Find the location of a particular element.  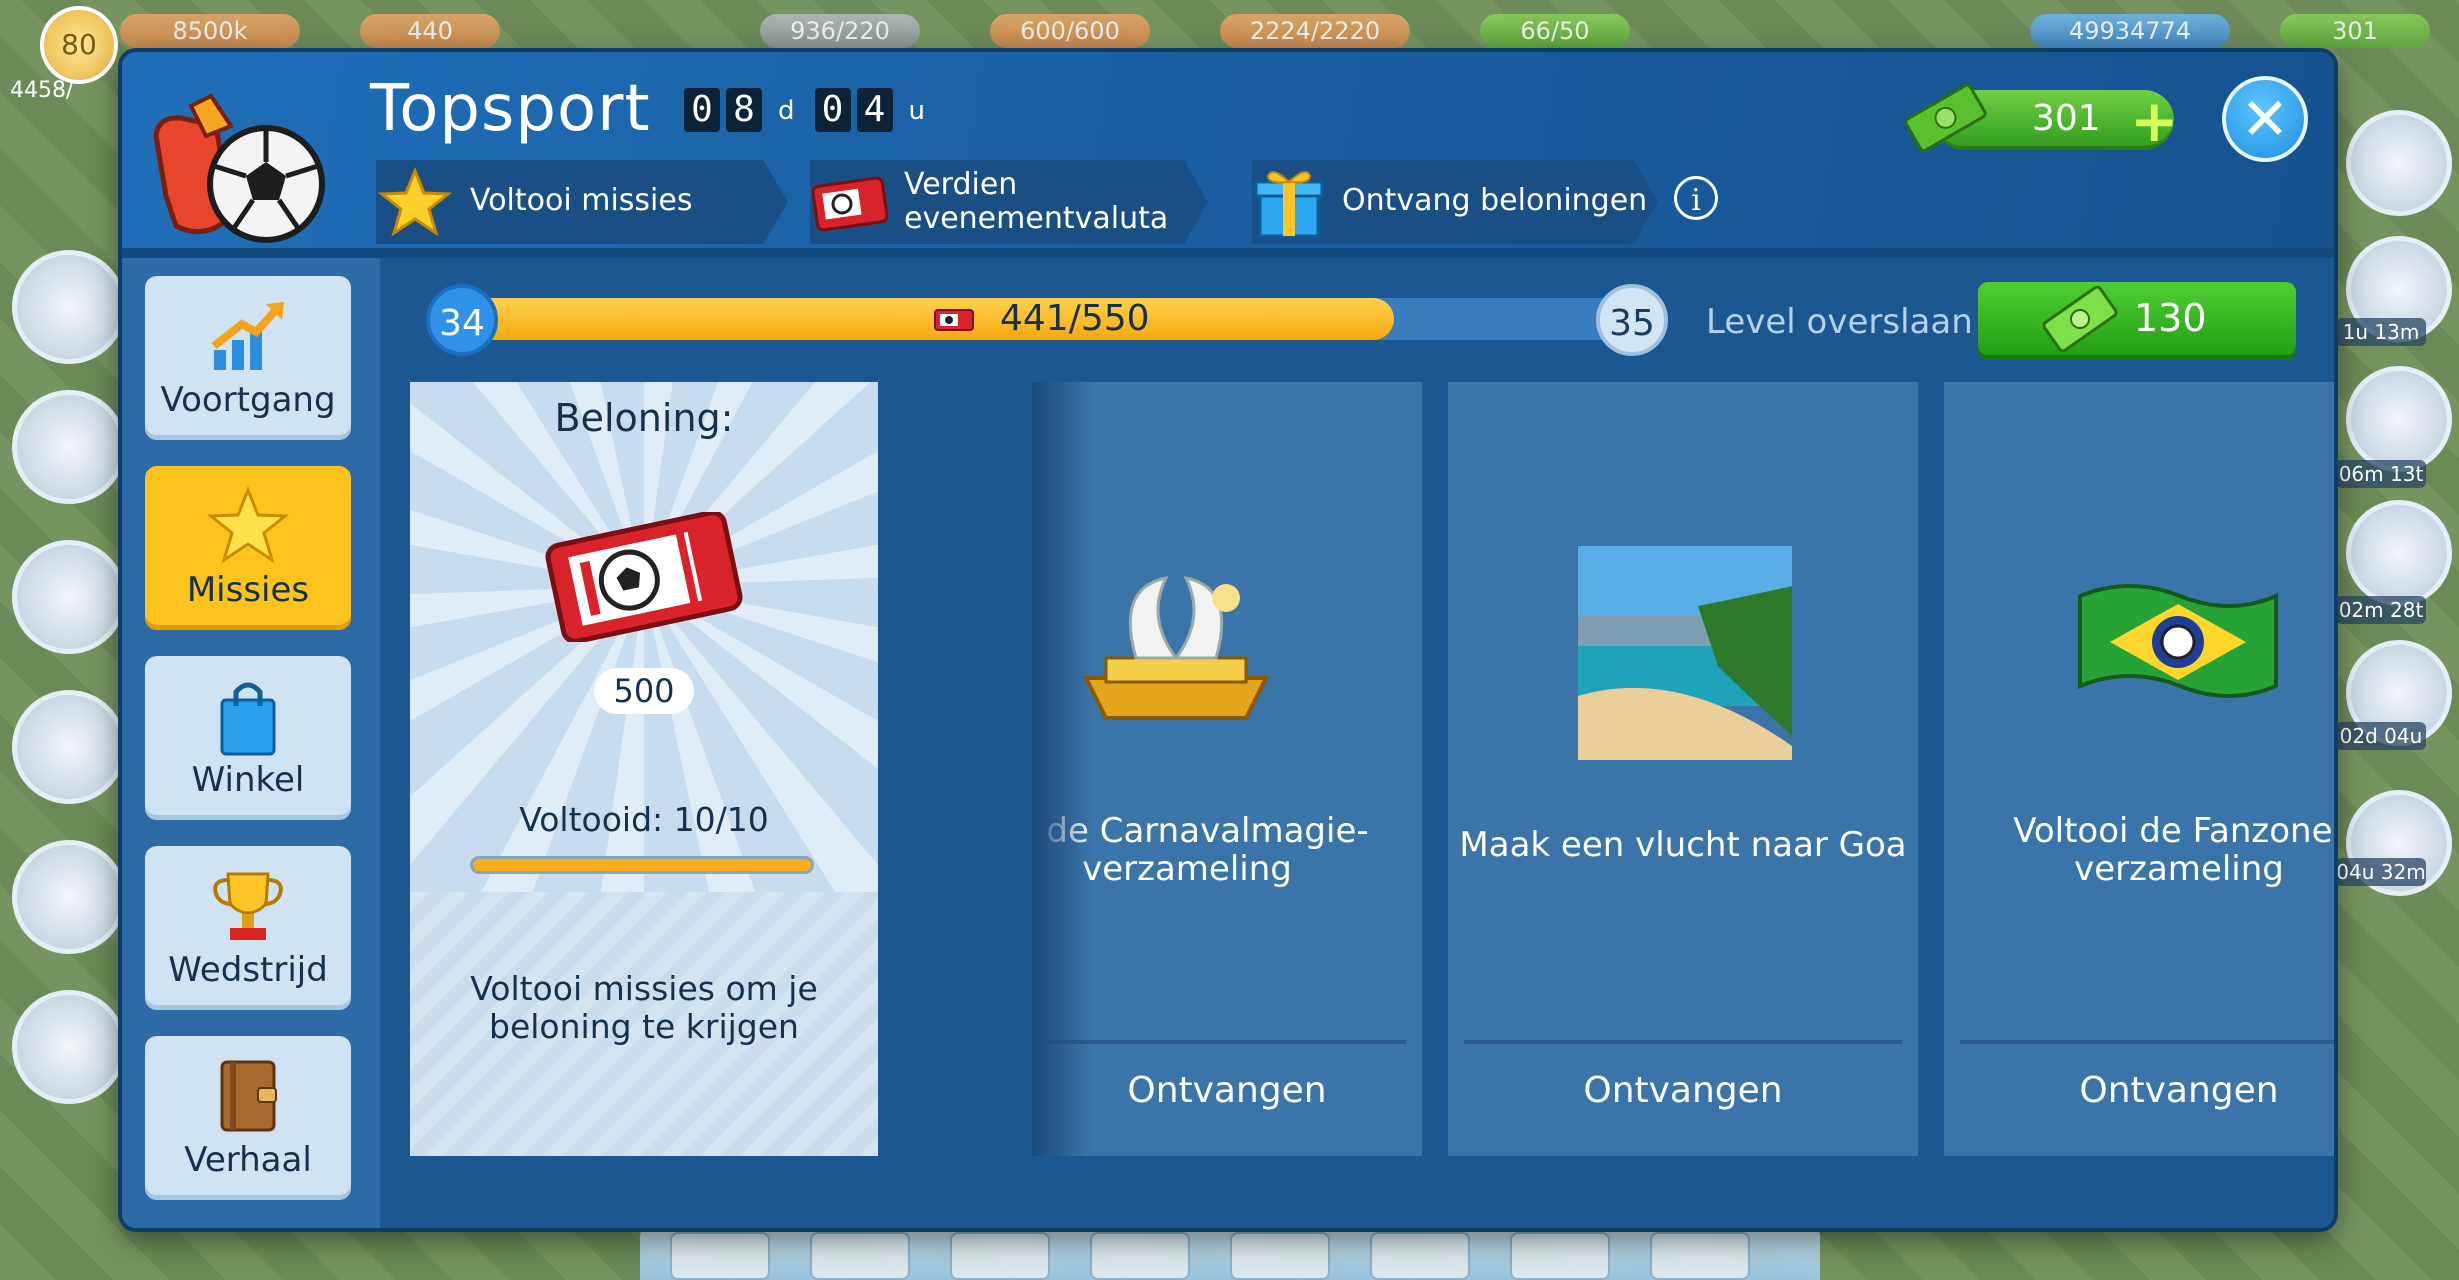

mission-text: Maak een vlucht naar Goa is located at coordinates (1683, 845).